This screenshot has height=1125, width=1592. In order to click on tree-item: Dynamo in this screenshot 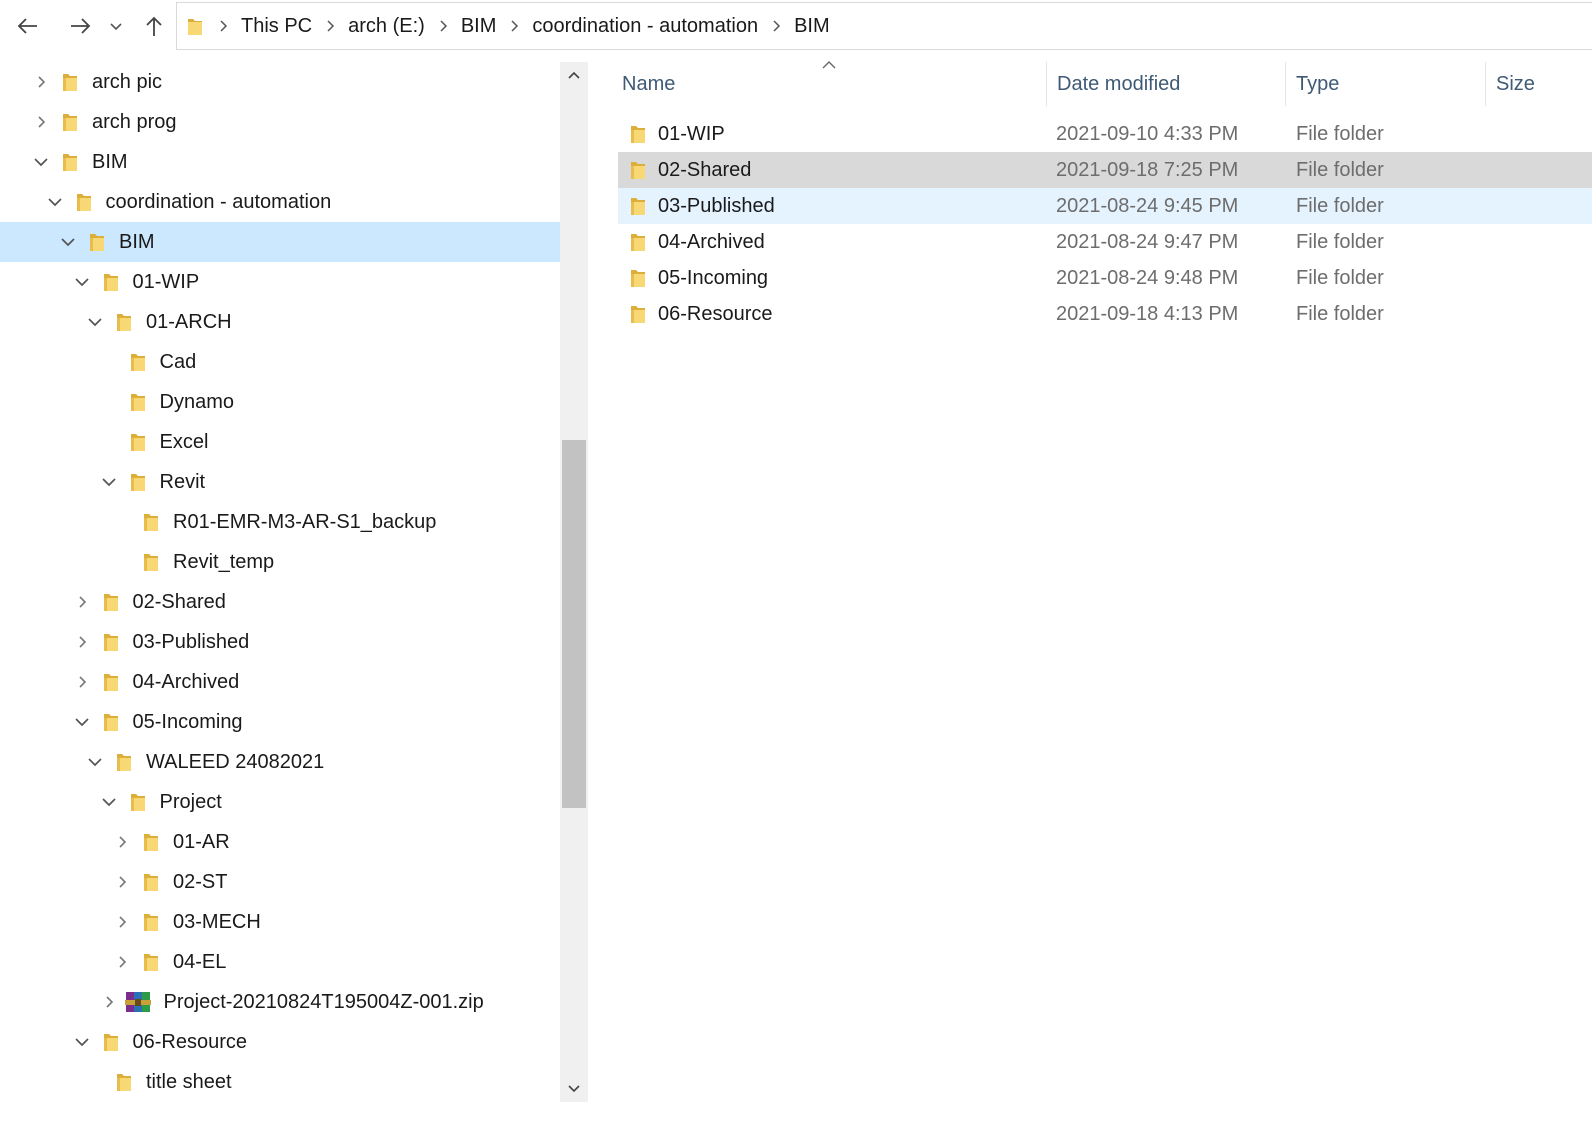, I will do `click(280, 402)`.